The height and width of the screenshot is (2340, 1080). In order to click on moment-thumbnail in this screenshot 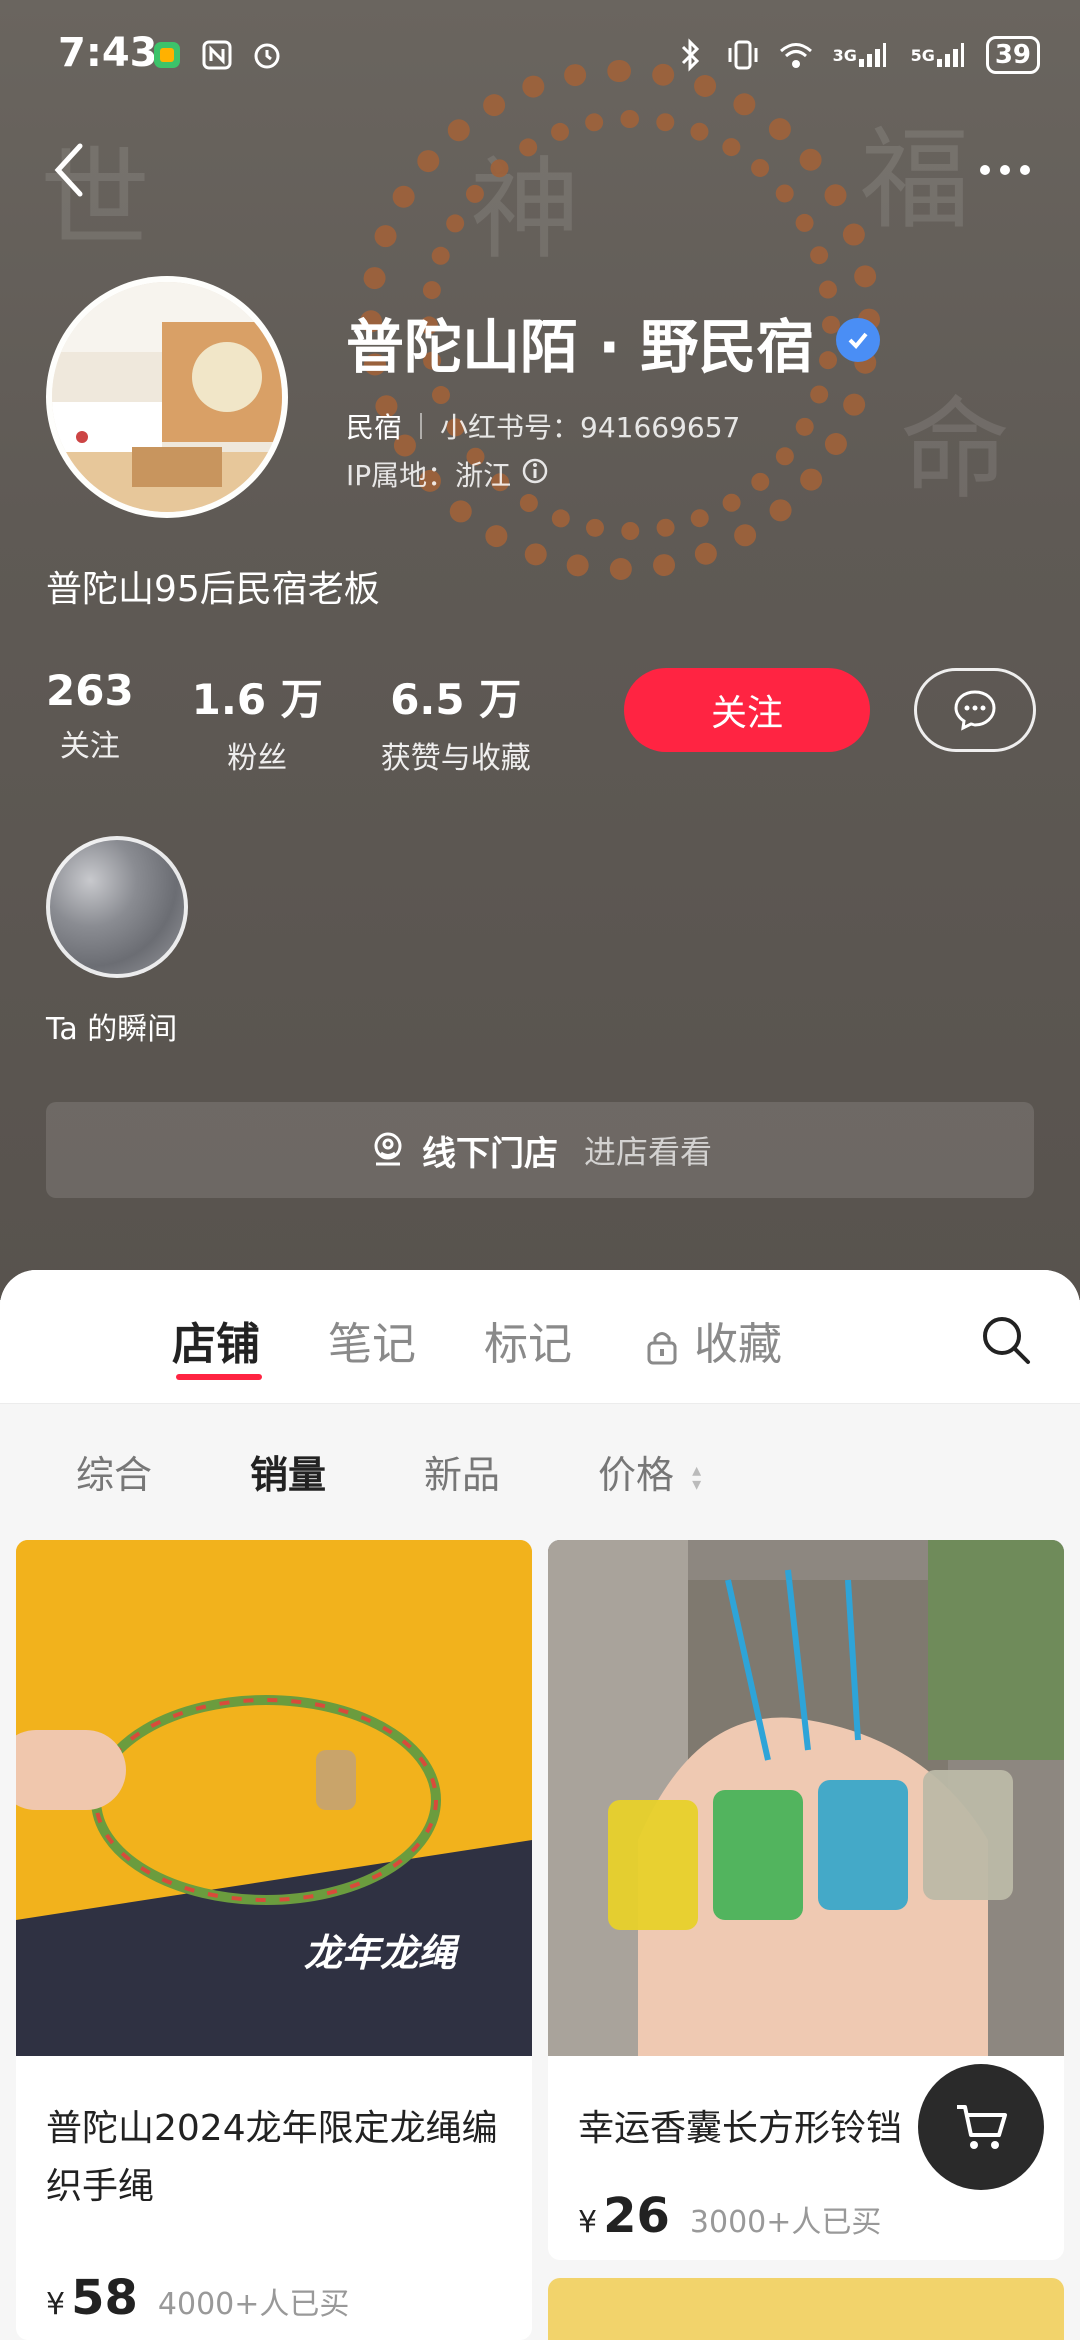, I will do `click(117, 907)`.